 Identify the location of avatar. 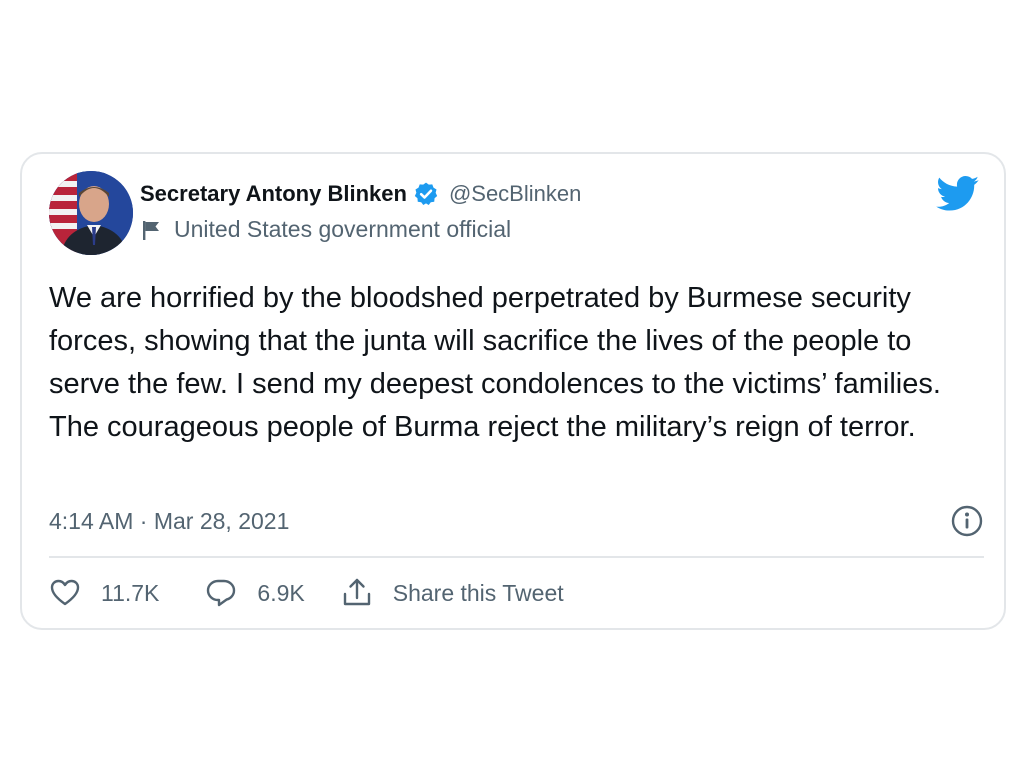
(91, 213).